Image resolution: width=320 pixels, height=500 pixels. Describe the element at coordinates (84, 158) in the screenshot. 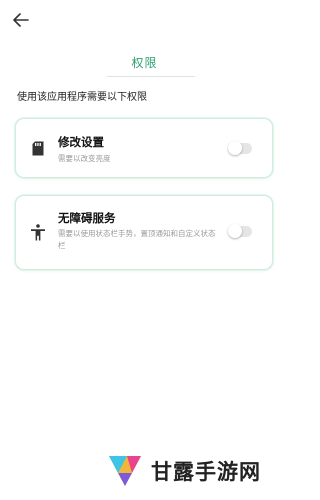

I see `permission-description: 需要以改变亮度` at that location.